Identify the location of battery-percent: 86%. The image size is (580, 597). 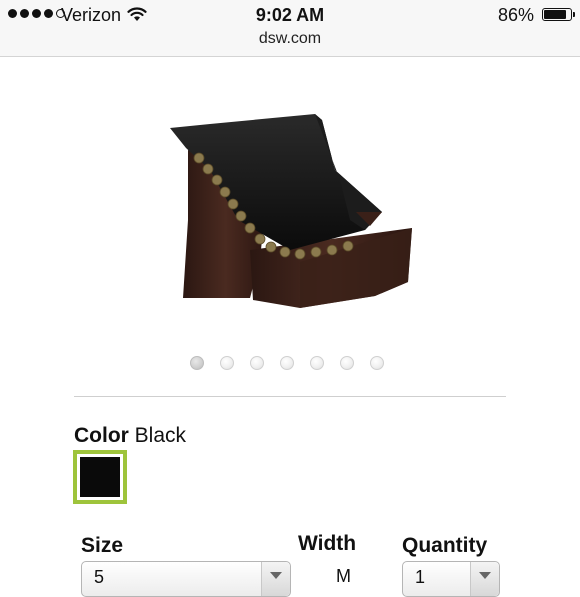
(515, 15).